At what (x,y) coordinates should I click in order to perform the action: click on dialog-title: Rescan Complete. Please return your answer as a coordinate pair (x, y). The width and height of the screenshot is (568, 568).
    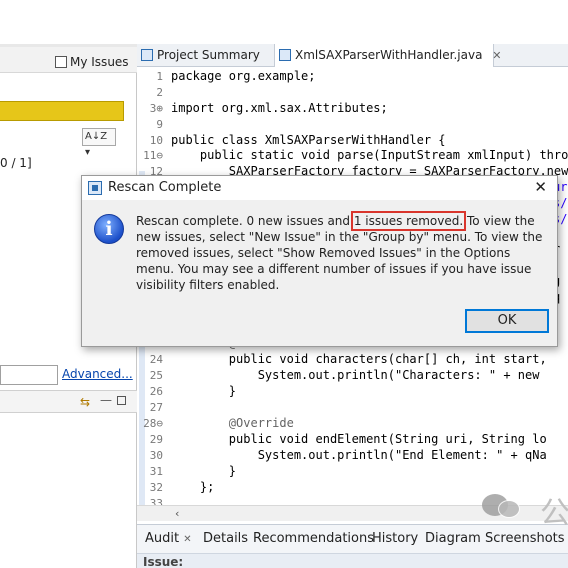
    Looking at the image, I should click on (165, 187).